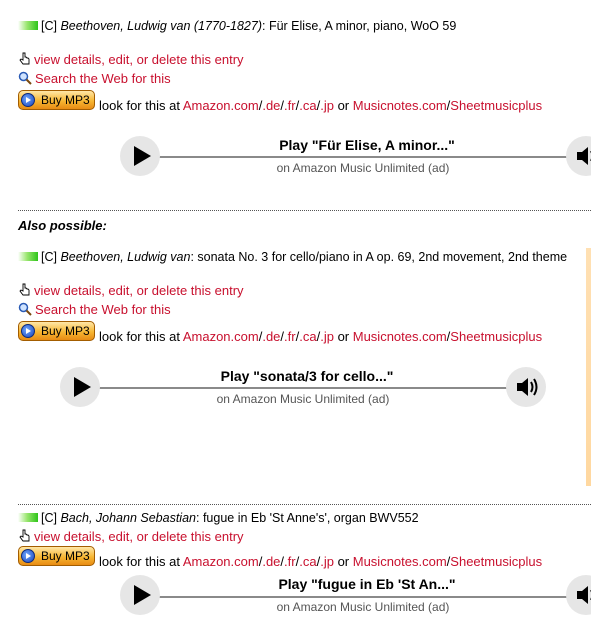 This screenshot has width=591, height=638. What do you see at coordinates (307, 376) in the screenshot?
I see `player-title: Play "sonata/3 for cello..."` at bounding box center [307, 376].